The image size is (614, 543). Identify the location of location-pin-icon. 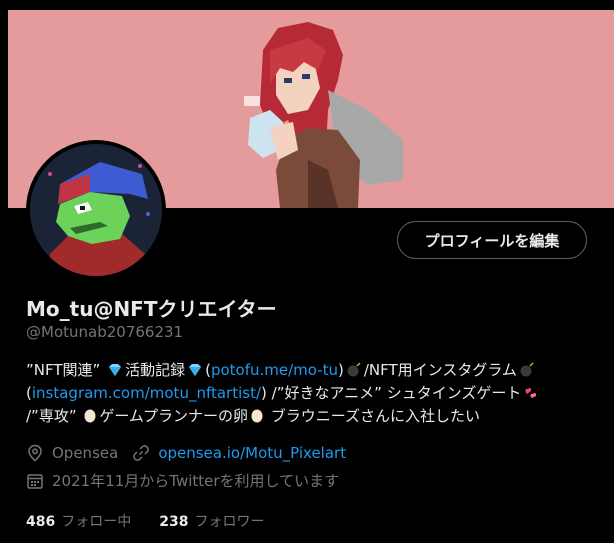
(35, 453).